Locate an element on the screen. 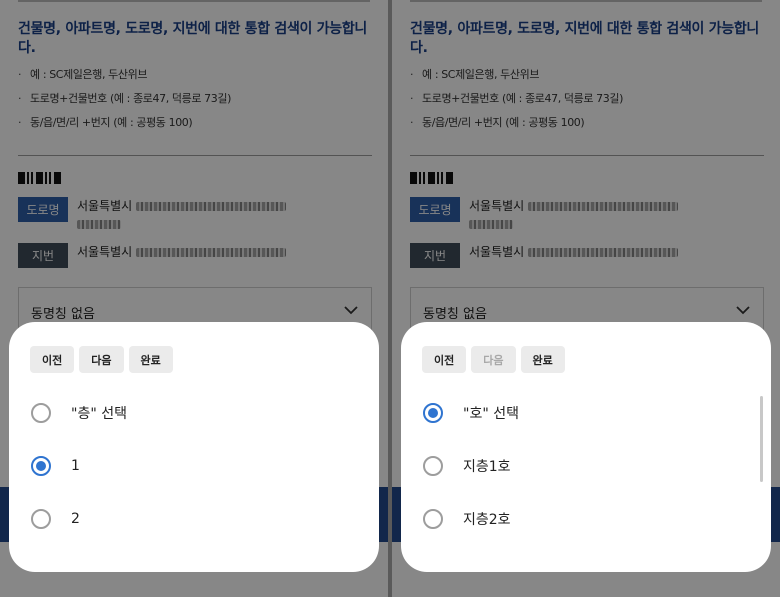 The image size is (780, 597). option-label: 2 is located at coordinates (75, 519).